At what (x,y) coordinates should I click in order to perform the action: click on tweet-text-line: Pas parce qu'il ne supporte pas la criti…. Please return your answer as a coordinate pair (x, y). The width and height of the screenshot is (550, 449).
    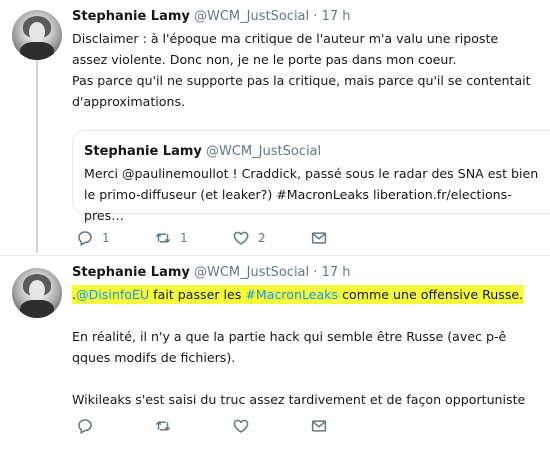
    Looking at the image, I should click on (301, 91).